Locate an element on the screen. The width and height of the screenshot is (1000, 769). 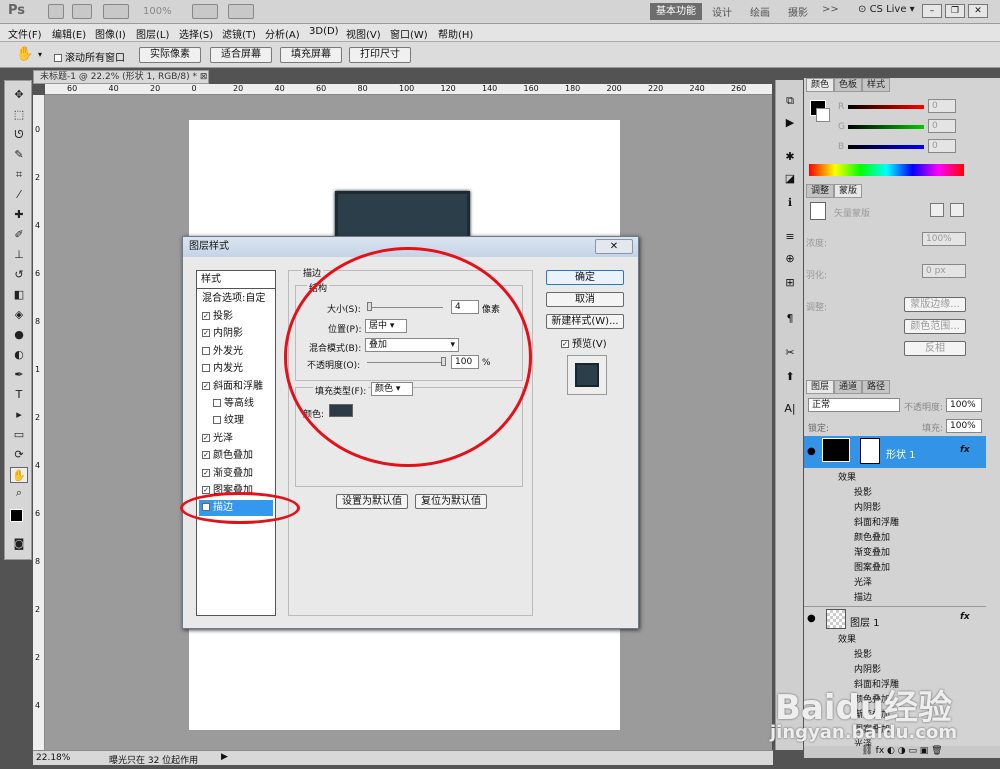
hand-tool-icon: ✋ is located at coordinates (24, 54).